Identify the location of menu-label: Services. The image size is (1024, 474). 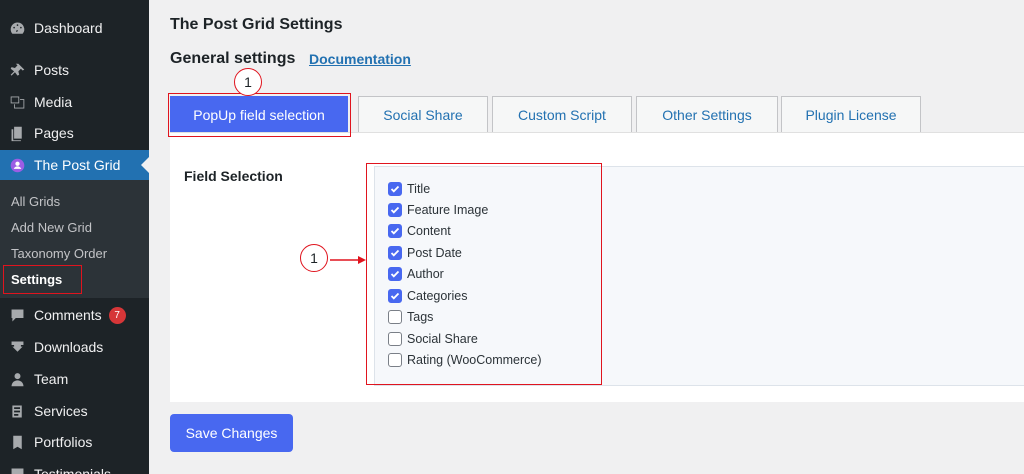
(61, 411).